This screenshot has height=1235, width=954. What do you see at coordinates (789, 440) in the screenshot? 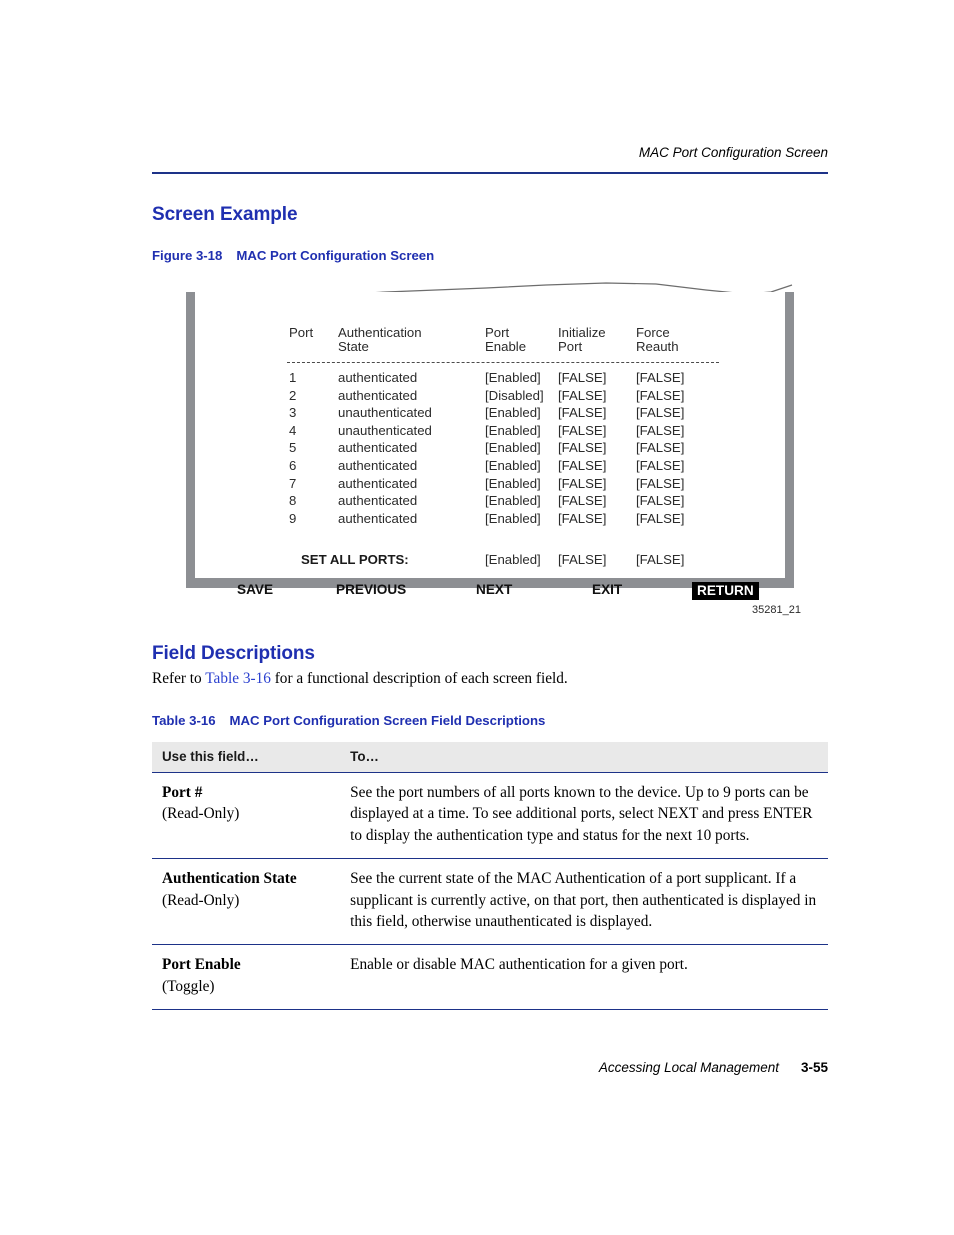
I see `screen-bezel-right` at bounding box center [789, 440].